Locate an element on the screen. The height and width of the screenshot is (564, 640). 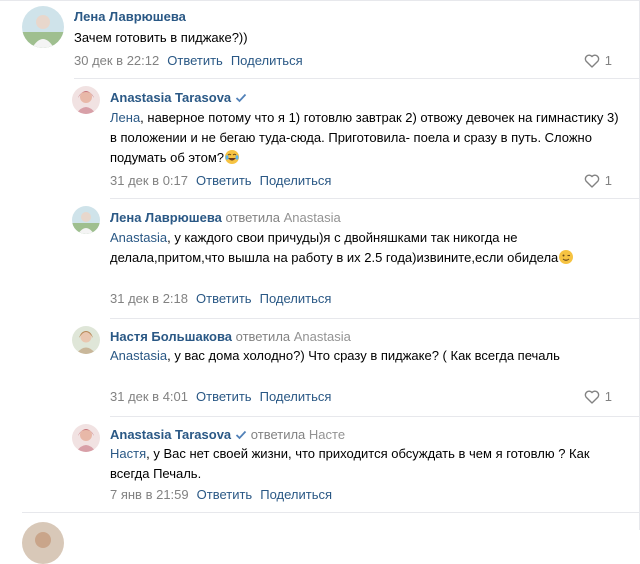
comment-author: Anastasia Tarasova ответила Насте is located at coordinates (227, 434).